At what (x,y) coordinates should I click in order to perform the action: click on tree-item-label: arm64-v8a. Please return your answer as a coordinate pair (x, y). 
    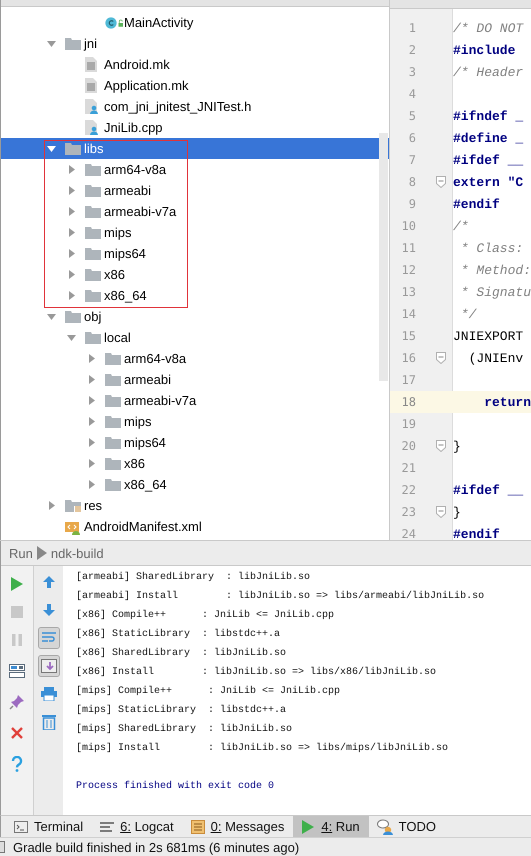
    Looking at the image, I should click on (155, 358).